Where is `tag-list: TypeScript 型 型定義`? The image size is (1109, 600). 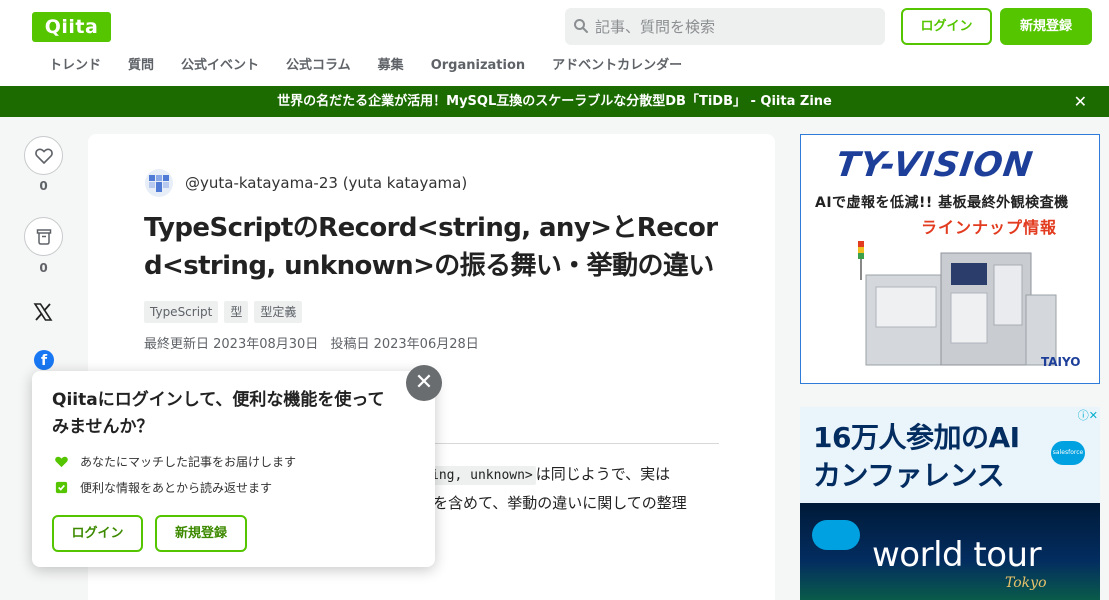
tag-list: TypeScript 型 型定義 is located at coordinates (226, 312).